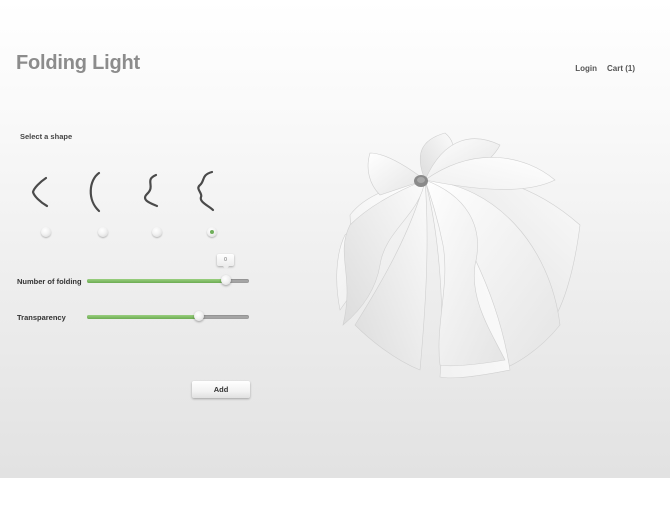  Describe the element at coordinates (198, 316) in the screenshot. I see `transparency-slider-handle` at that location.